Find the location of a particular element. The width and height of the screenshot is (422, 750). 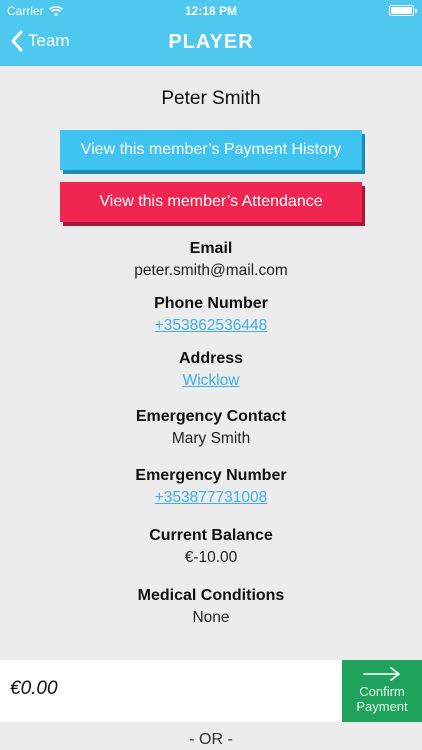

confirm-payment-button: Confirm Payment is located at coordinates (382, 691).